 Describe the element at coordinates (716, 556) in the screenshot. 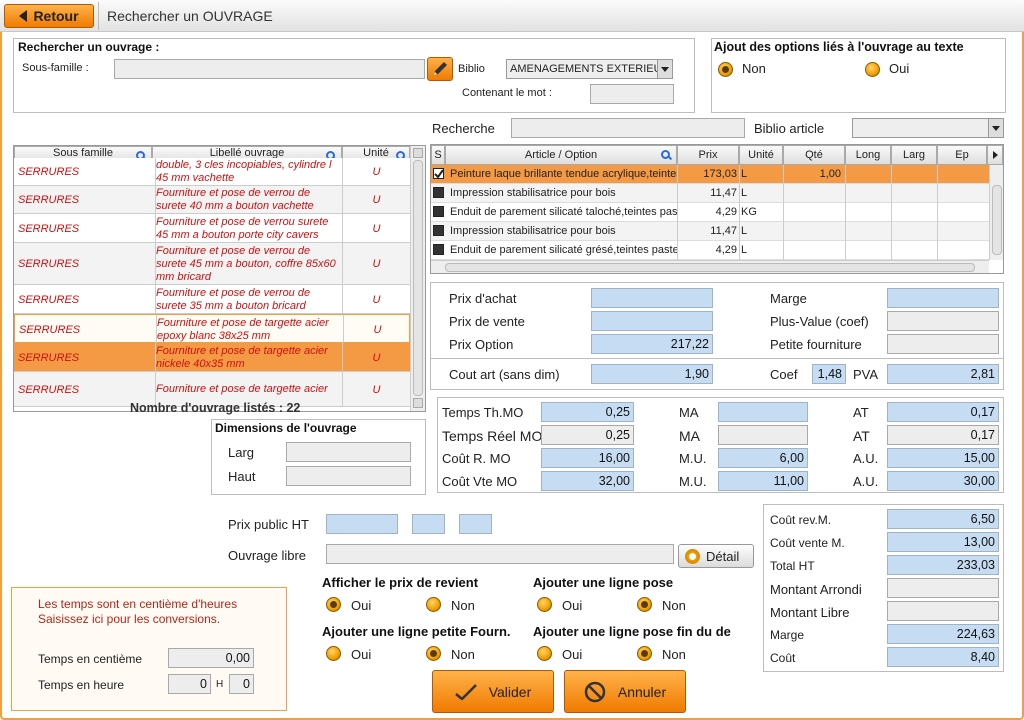

I see `detail-button: Détail` at that location.